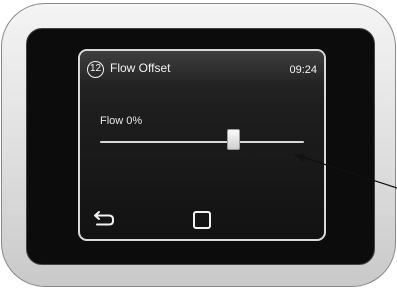 The image size is (397, 289). I want to click on step-number-badge: 12, so click(95, 69).